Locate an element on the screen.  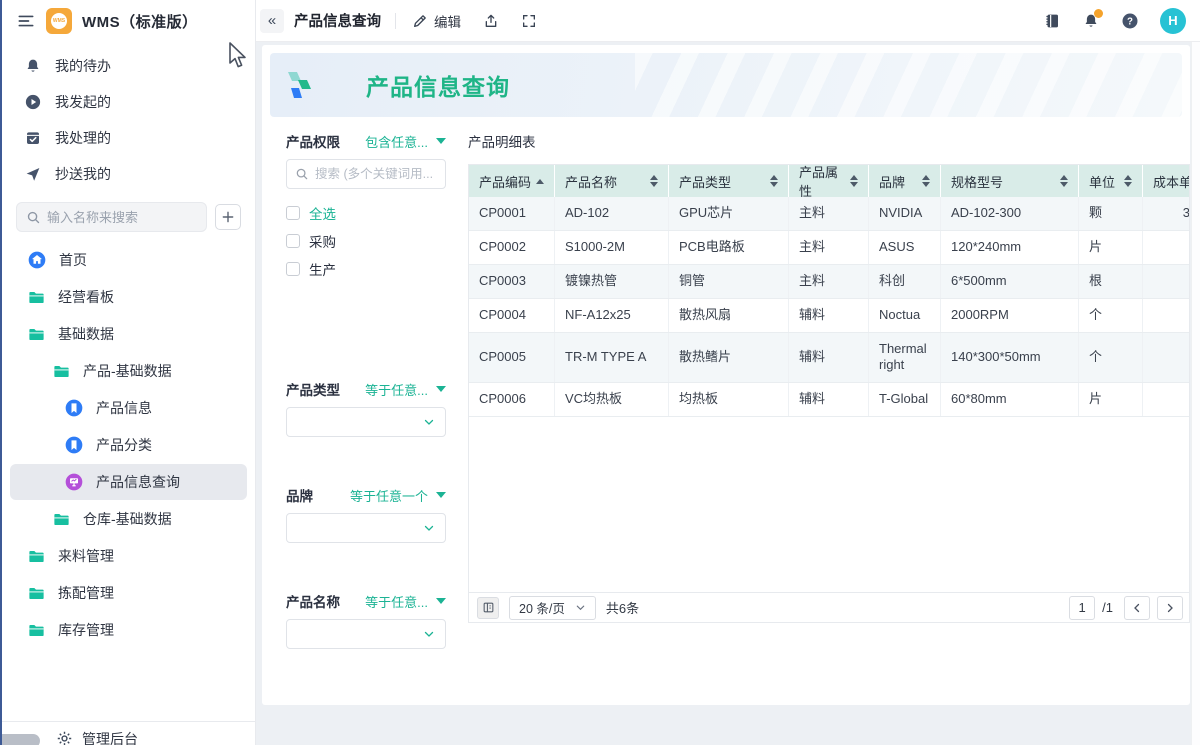
help-icon: ? is located at coordinates (1130, 21).